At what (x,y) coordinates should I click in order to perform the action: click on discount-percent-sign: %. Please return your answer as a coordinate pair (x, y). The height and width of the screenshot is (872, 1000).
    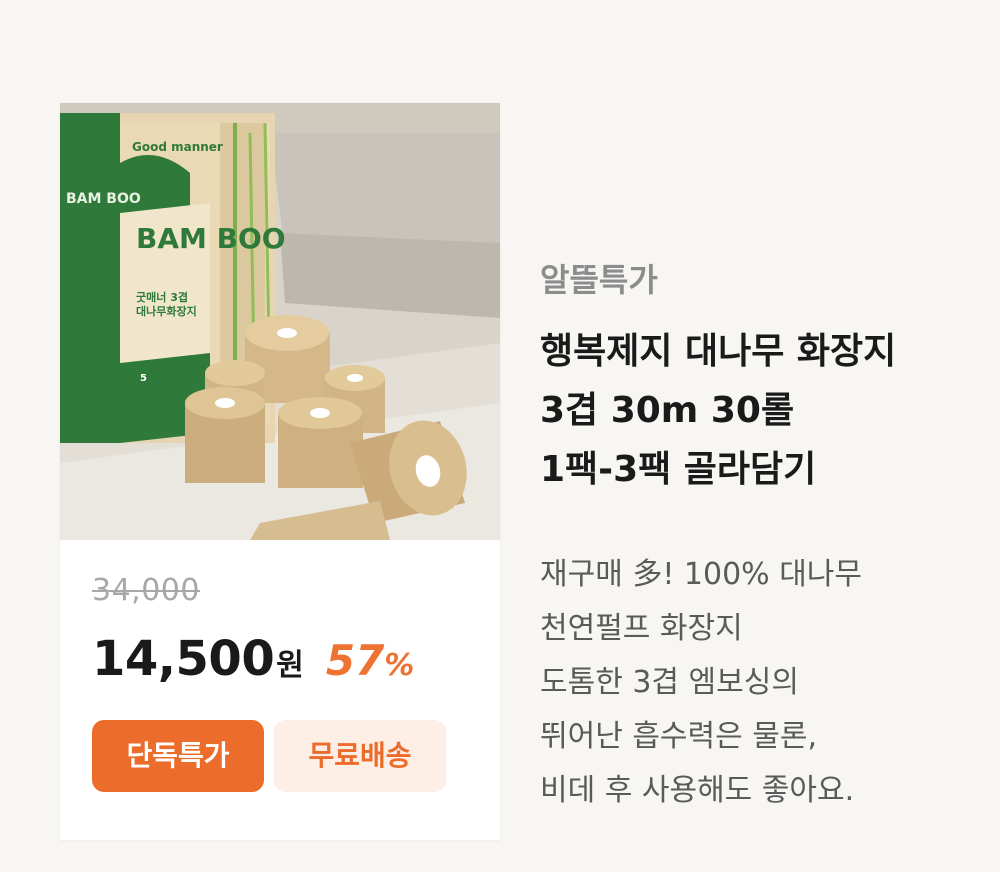
    Looking at the image, I should click on (399, 665).